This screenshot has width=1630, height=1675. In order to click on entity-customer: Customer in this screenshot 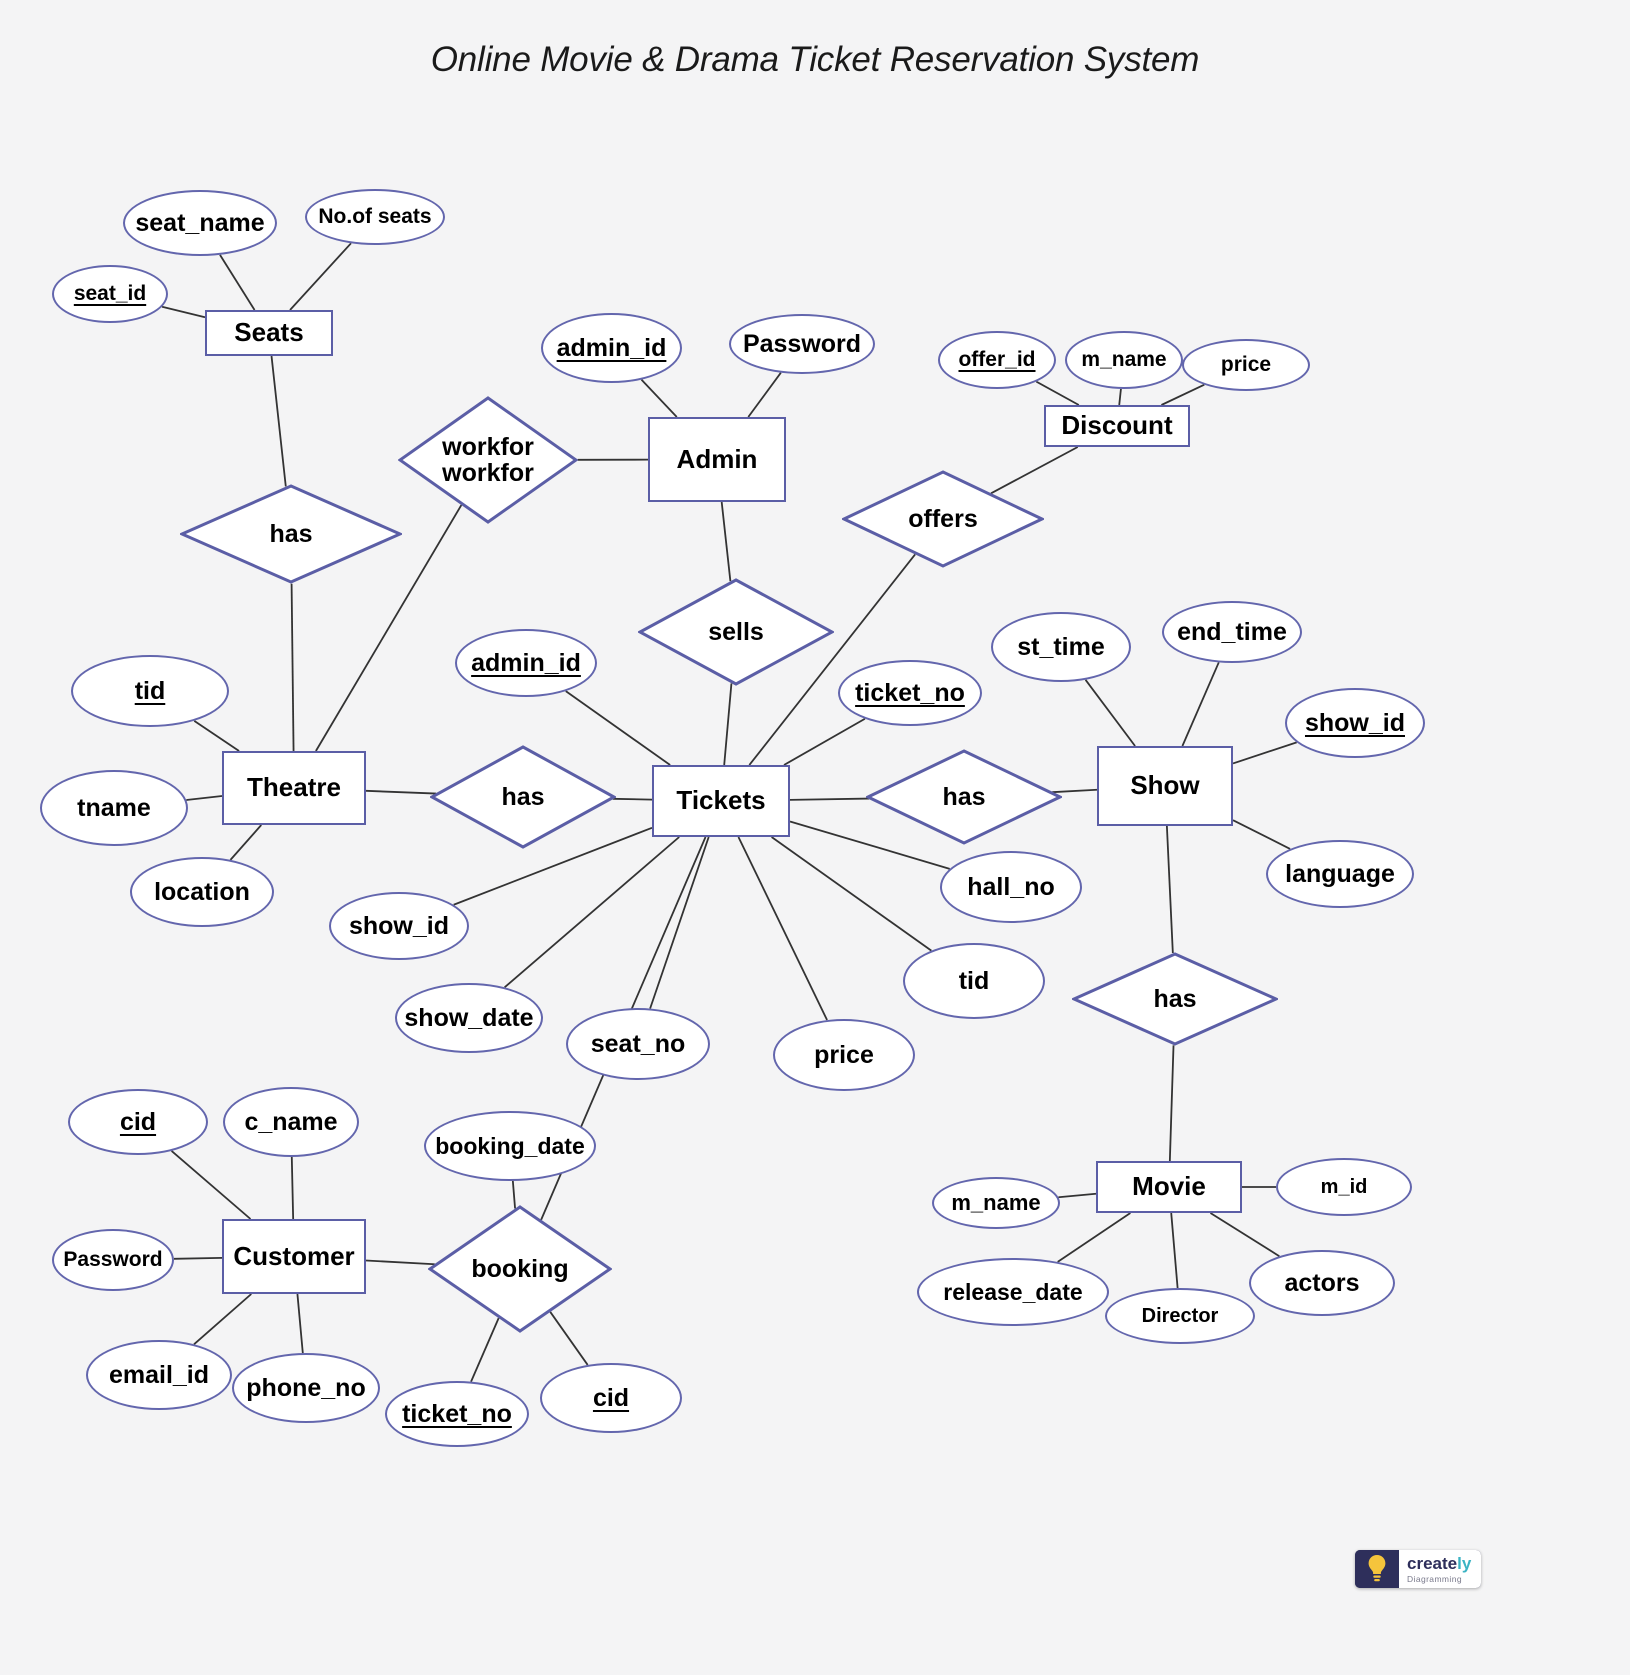, I will do `click(294, 1256)`.